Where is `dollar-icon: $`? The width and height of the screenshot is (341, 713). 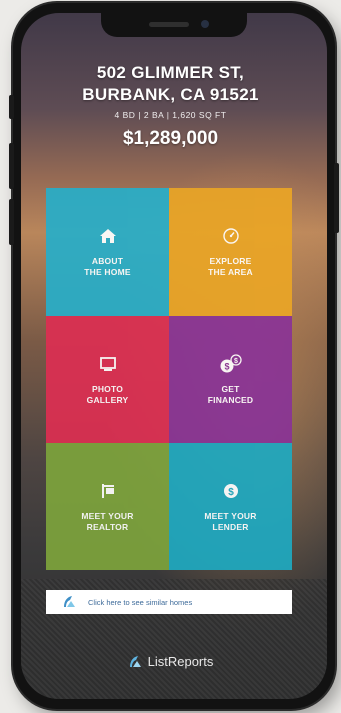
dollar-icon: $ is located at coordinates (231, 491).